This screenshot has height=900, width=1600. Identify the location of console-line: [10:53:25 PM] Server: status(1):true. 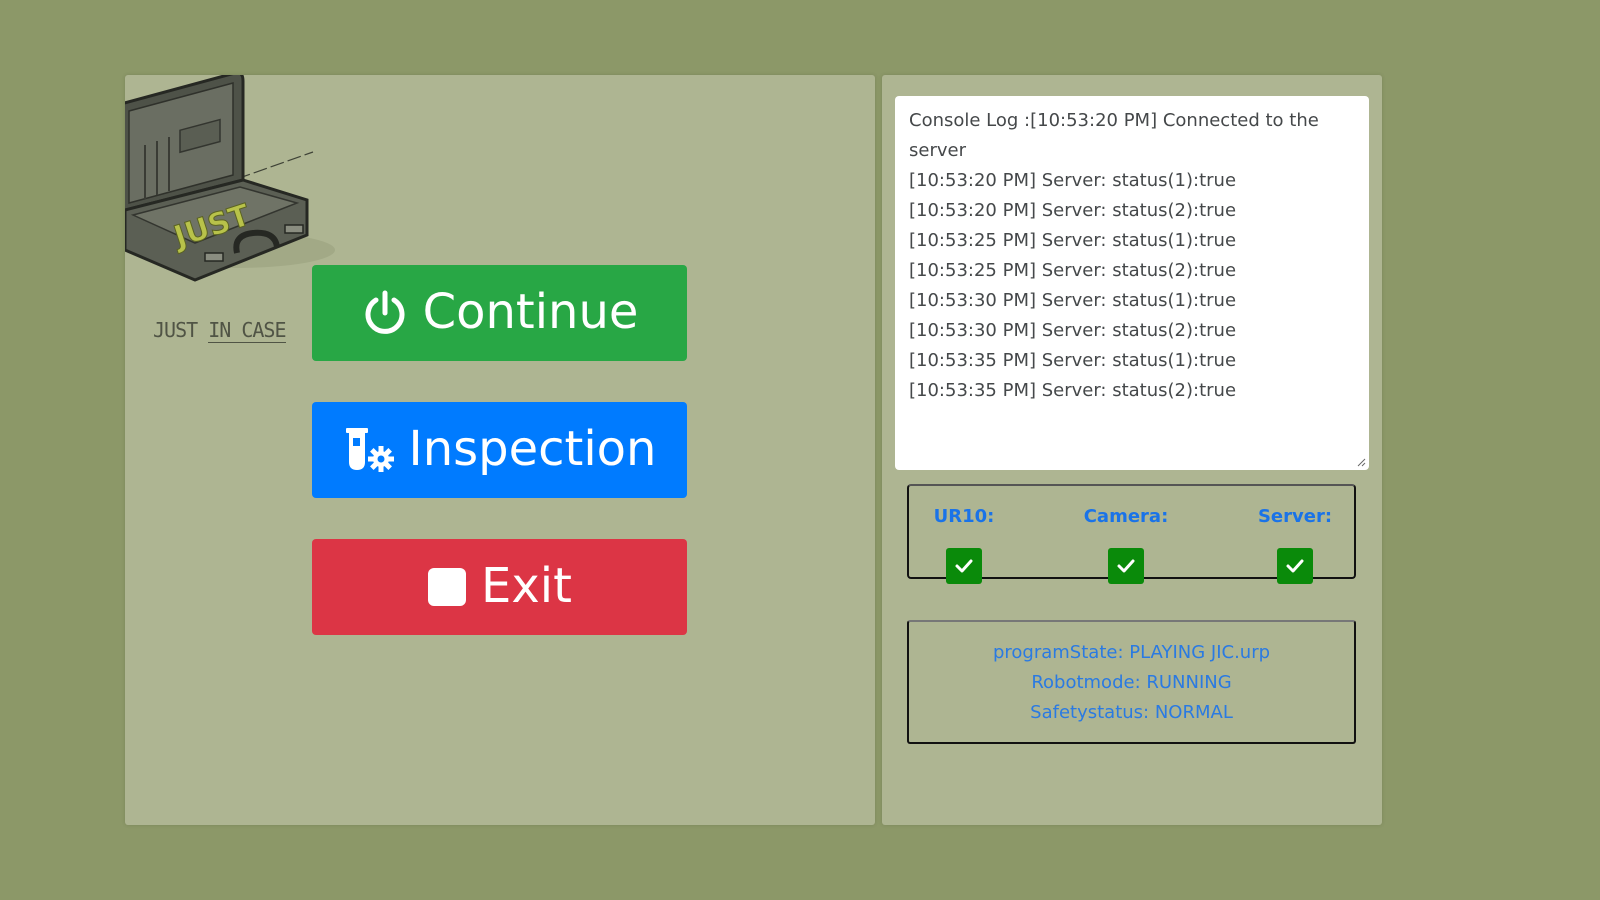
(1073, 240).